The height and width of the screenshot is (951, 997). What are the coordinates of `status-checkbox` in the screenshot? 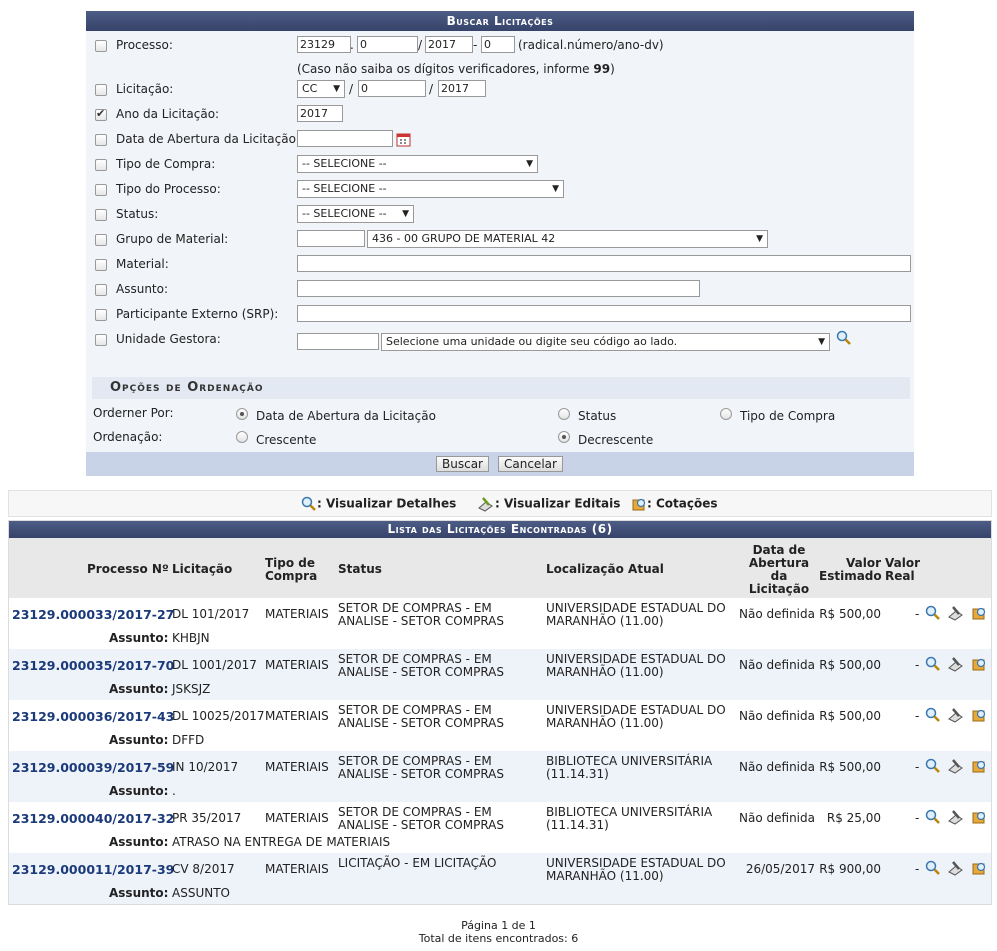 It's located at (101, 215).